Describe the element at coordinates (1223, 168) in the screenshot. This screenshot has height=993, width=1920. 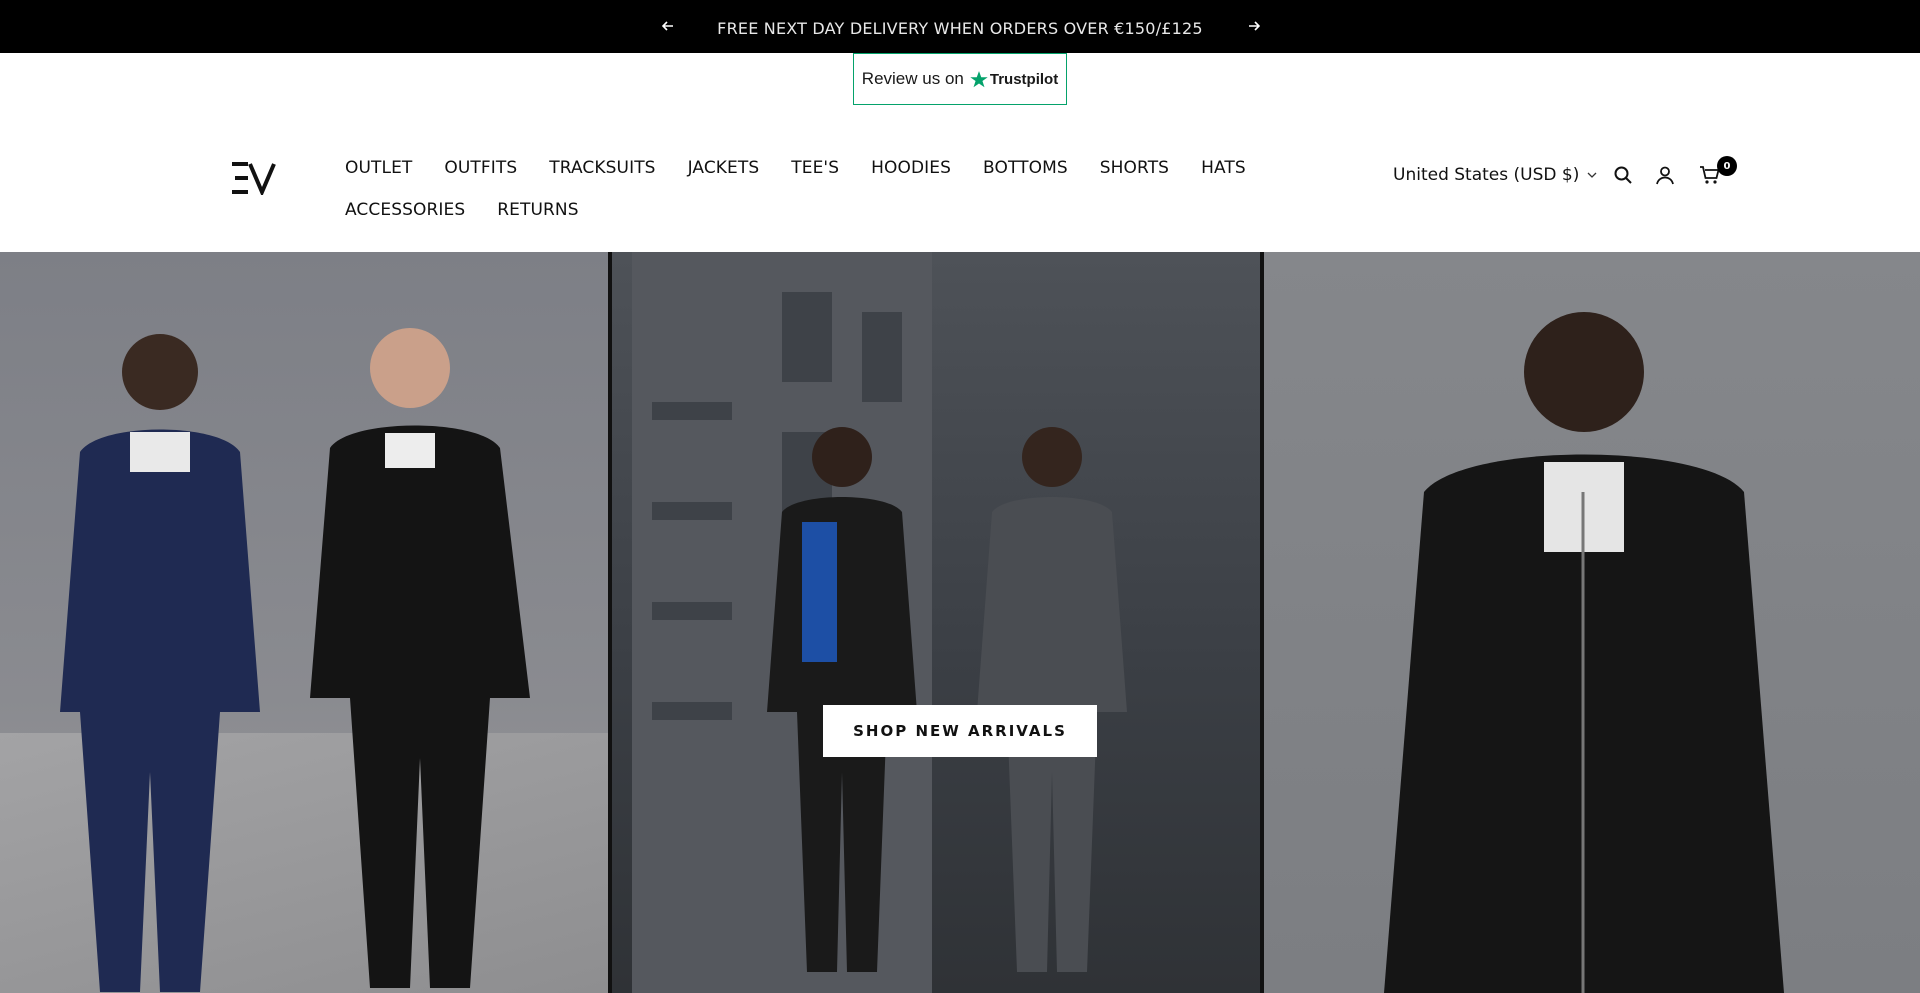
I see `nav-item-hats: HATS` at that location.